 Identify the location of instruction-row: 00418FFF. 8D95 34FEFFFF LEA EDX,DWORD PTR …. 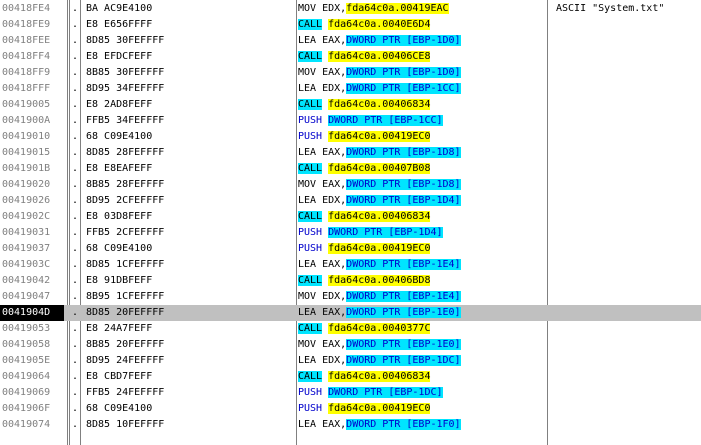
(350, 89).